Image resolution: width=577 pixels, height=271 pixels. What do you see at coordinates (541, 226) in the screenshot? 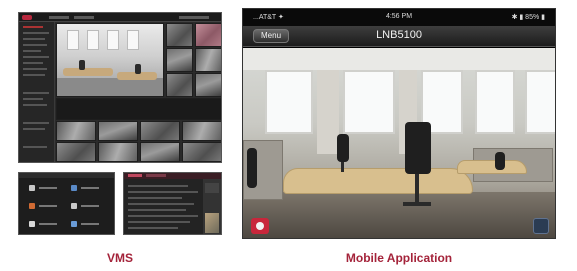
I see `settings-icon` at bounding box center [541, 226].